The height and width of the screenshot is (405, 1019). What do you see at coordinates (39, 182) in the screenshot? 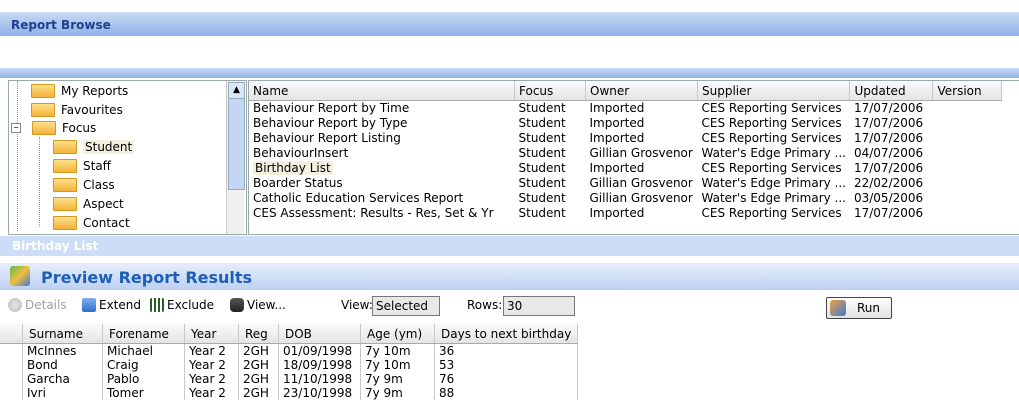
I see `tree-guide-line` at bounding box center [39, 182].